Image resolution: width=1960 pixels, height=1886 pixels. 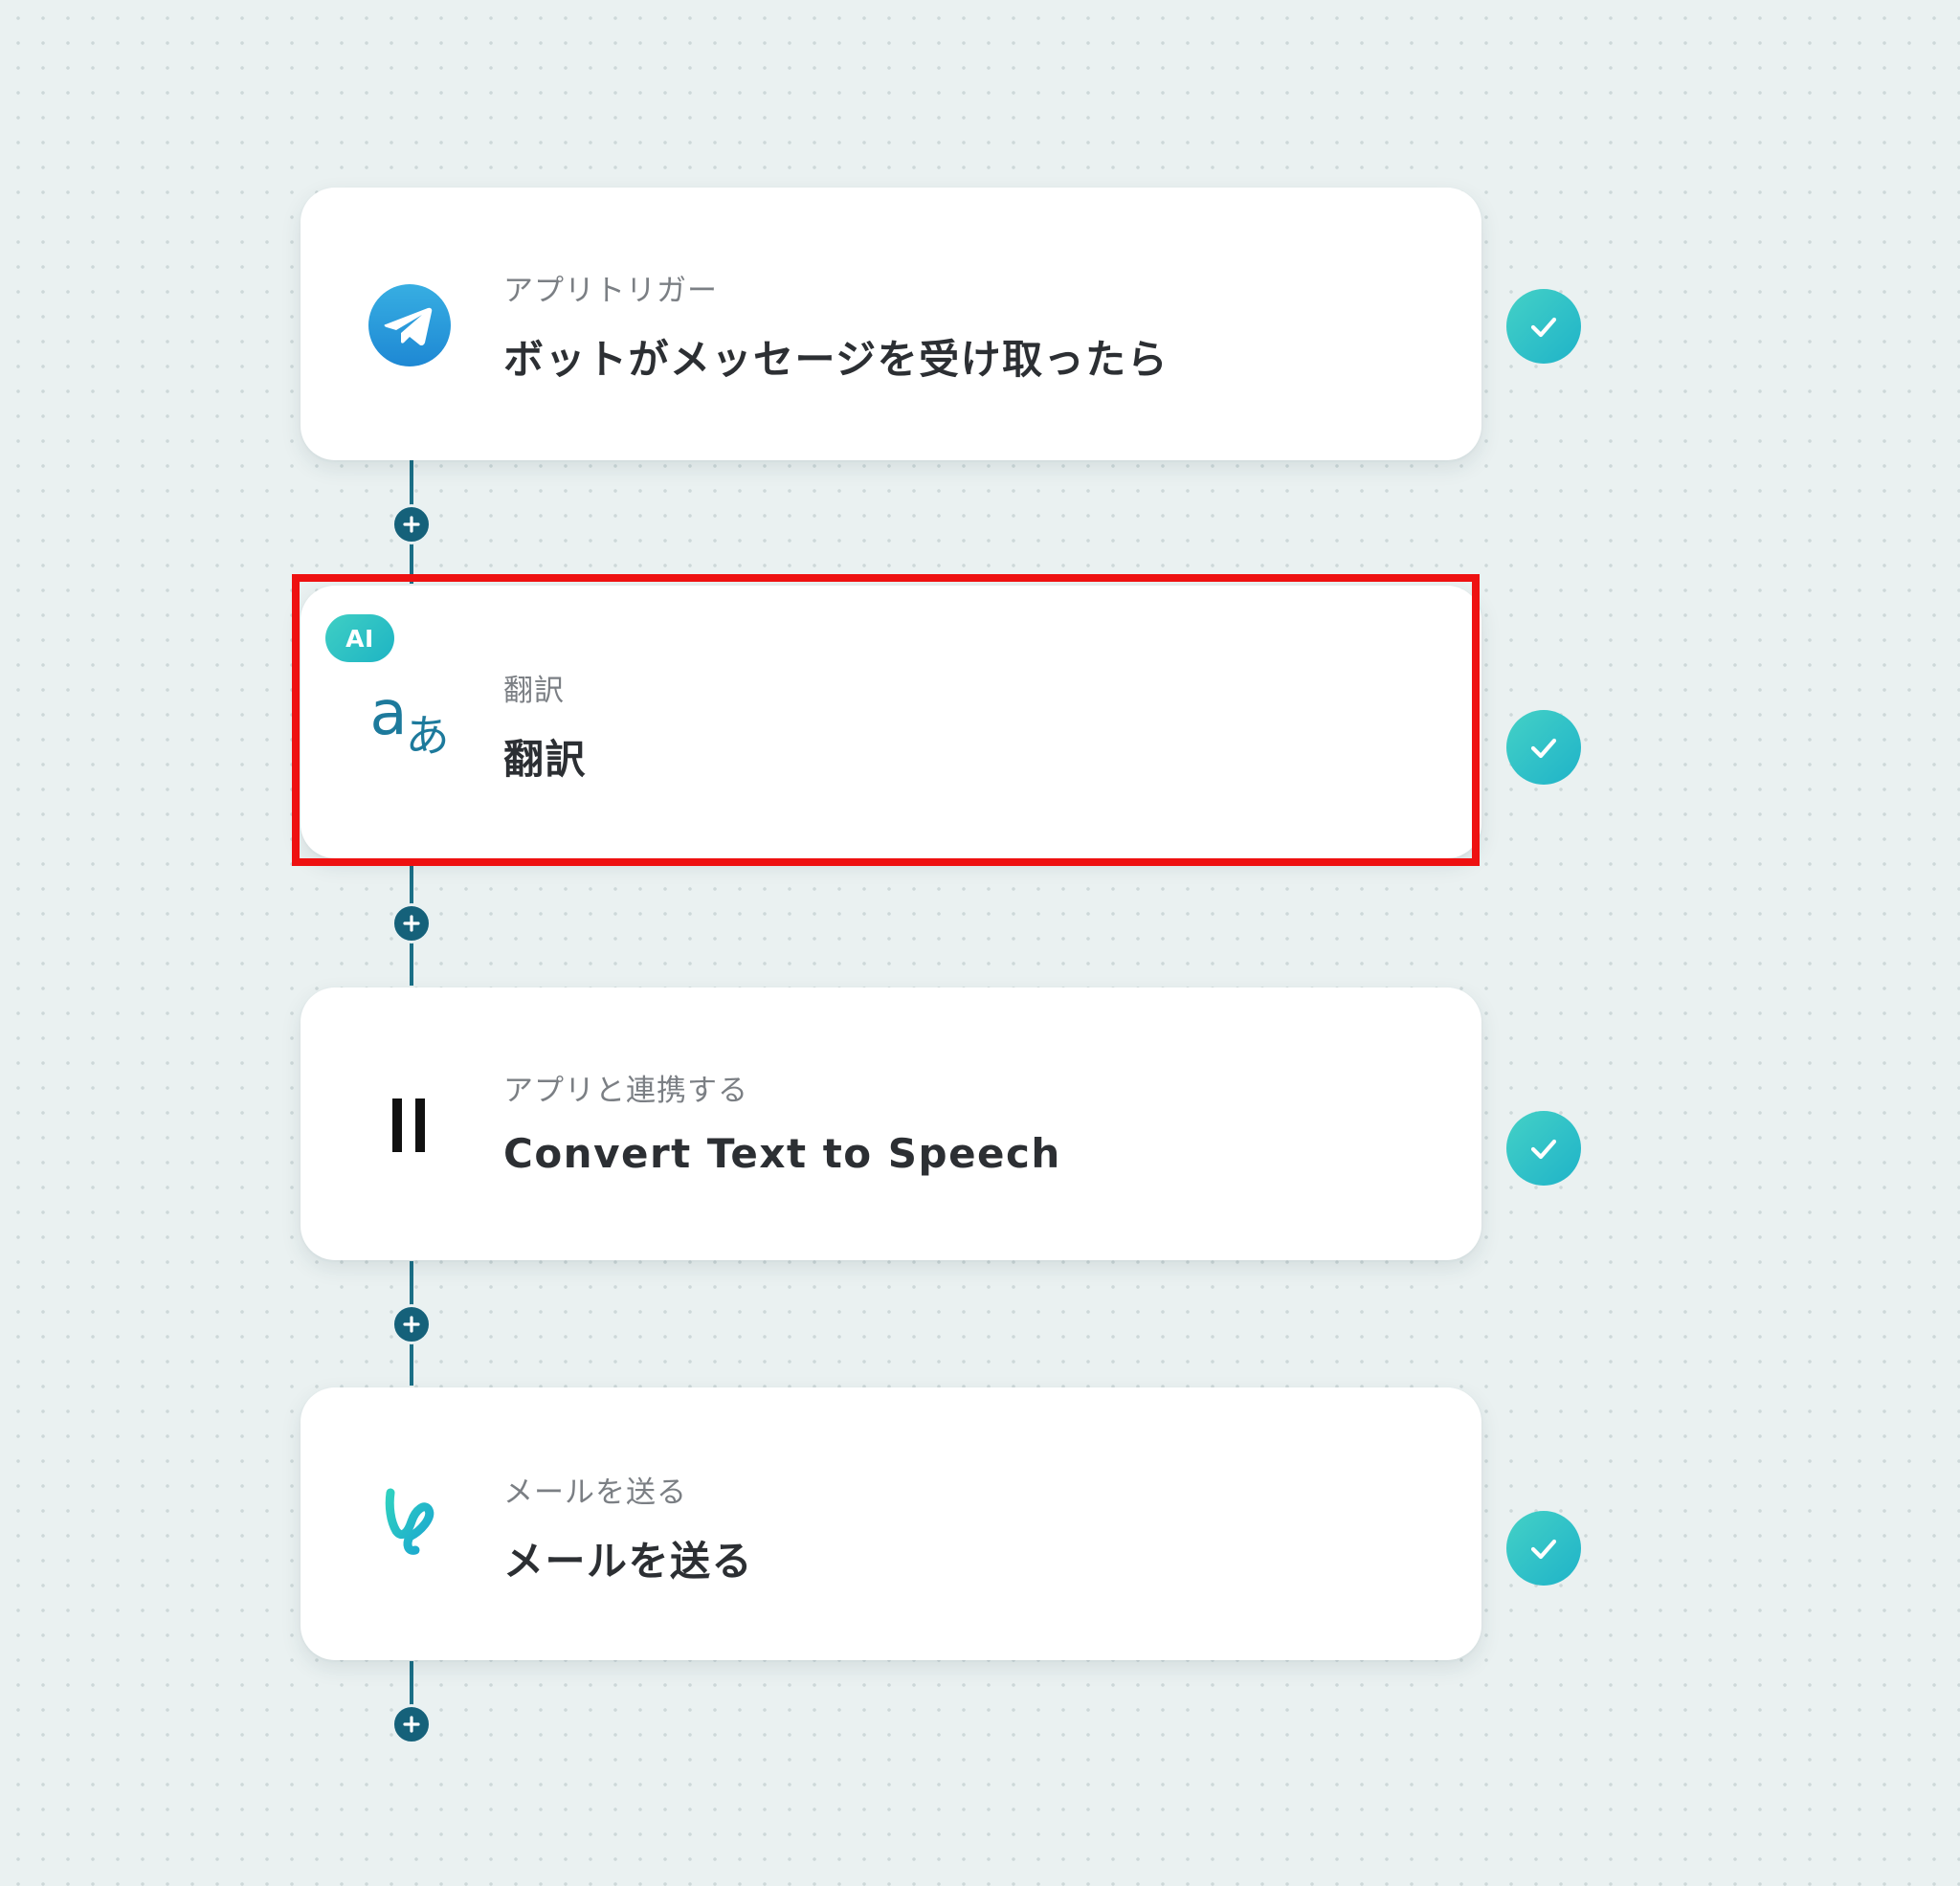 What do you see at coordinates (891, 722) in the screenshot?
I see `step-card-translate` at bounding box center [891, 722].